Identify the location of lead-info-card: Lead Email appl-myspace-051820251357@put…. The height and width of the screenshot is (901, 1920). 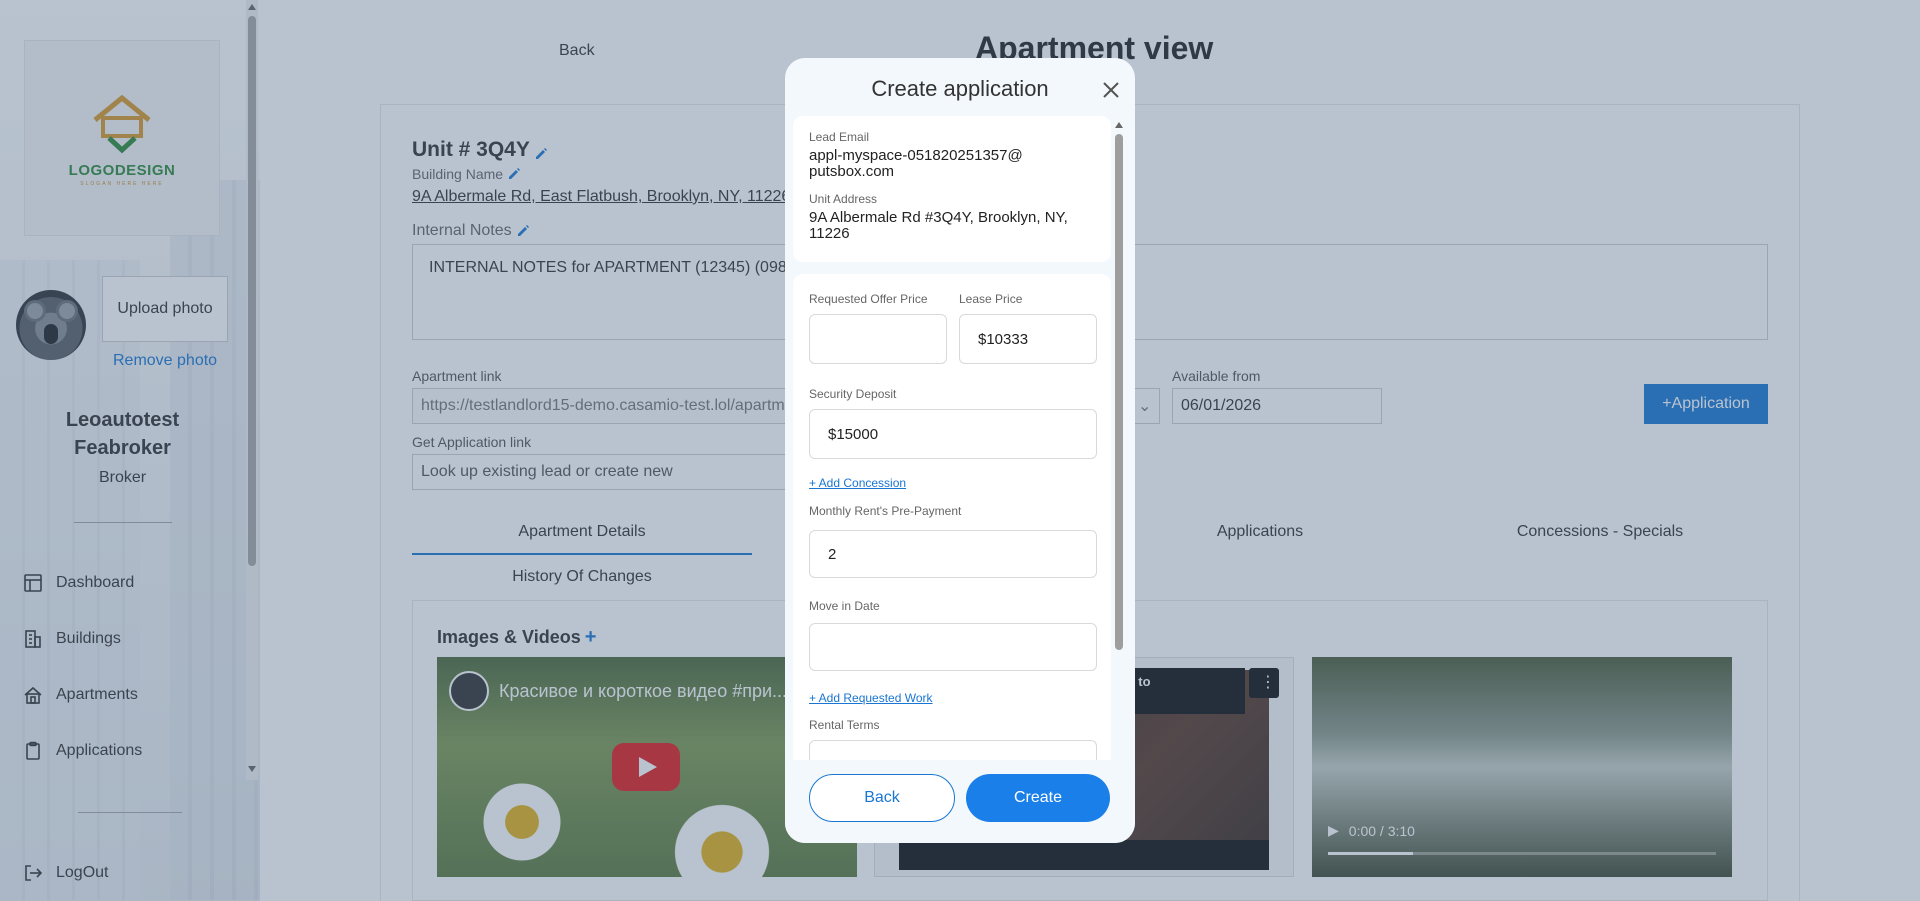
(952, 189).